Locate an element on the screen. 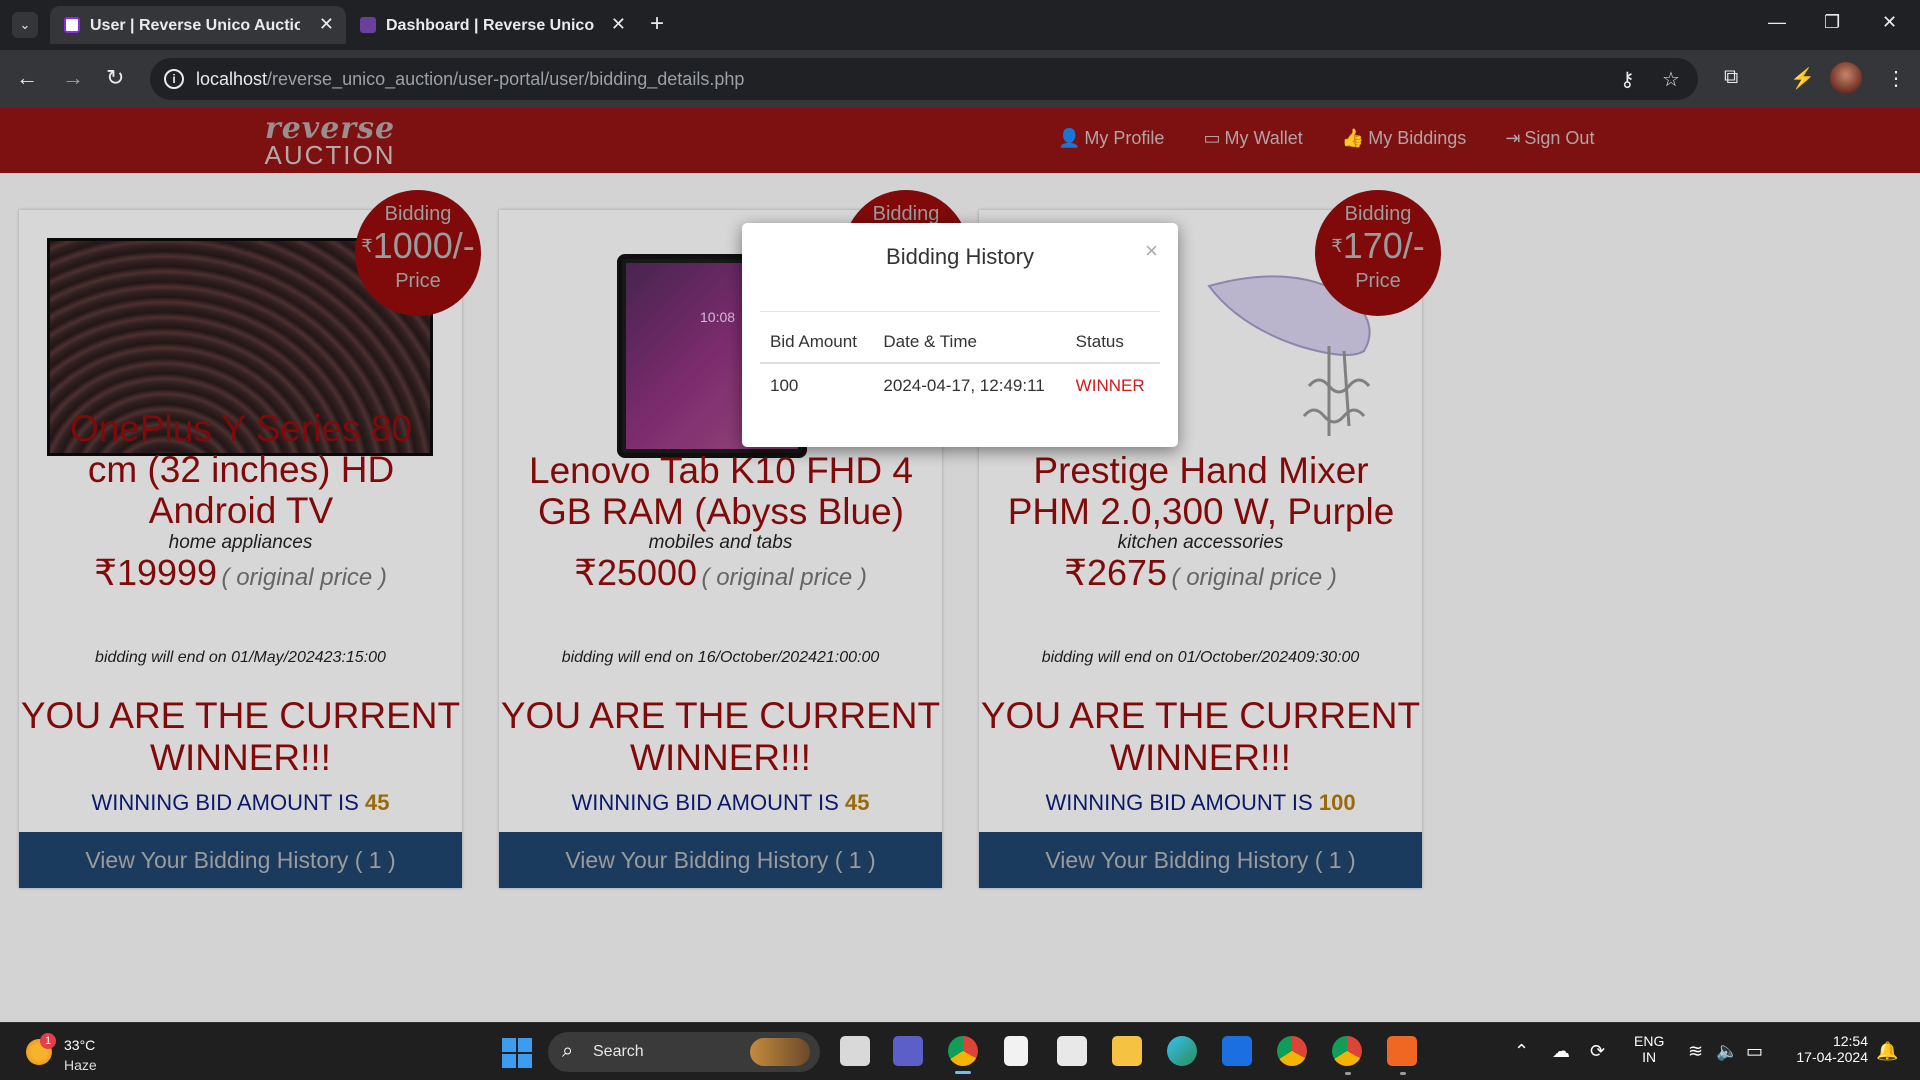  search-icon: ⌕ is located at coordinates (568, 1051).